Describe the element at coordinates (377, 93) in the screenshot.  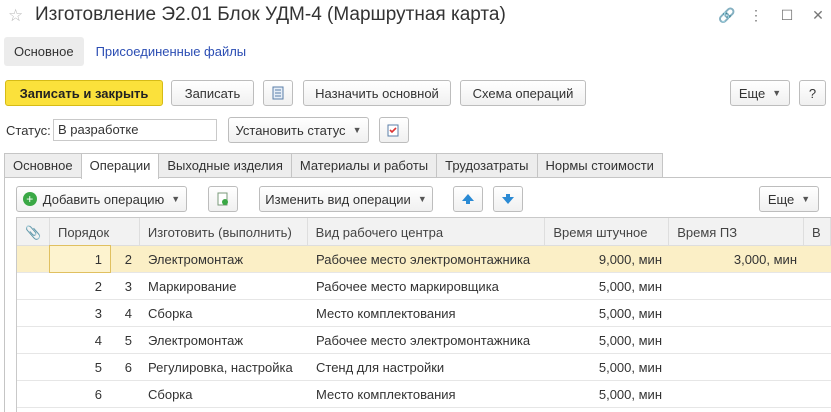
I see `set-main-button: Назначить основной` at that location.